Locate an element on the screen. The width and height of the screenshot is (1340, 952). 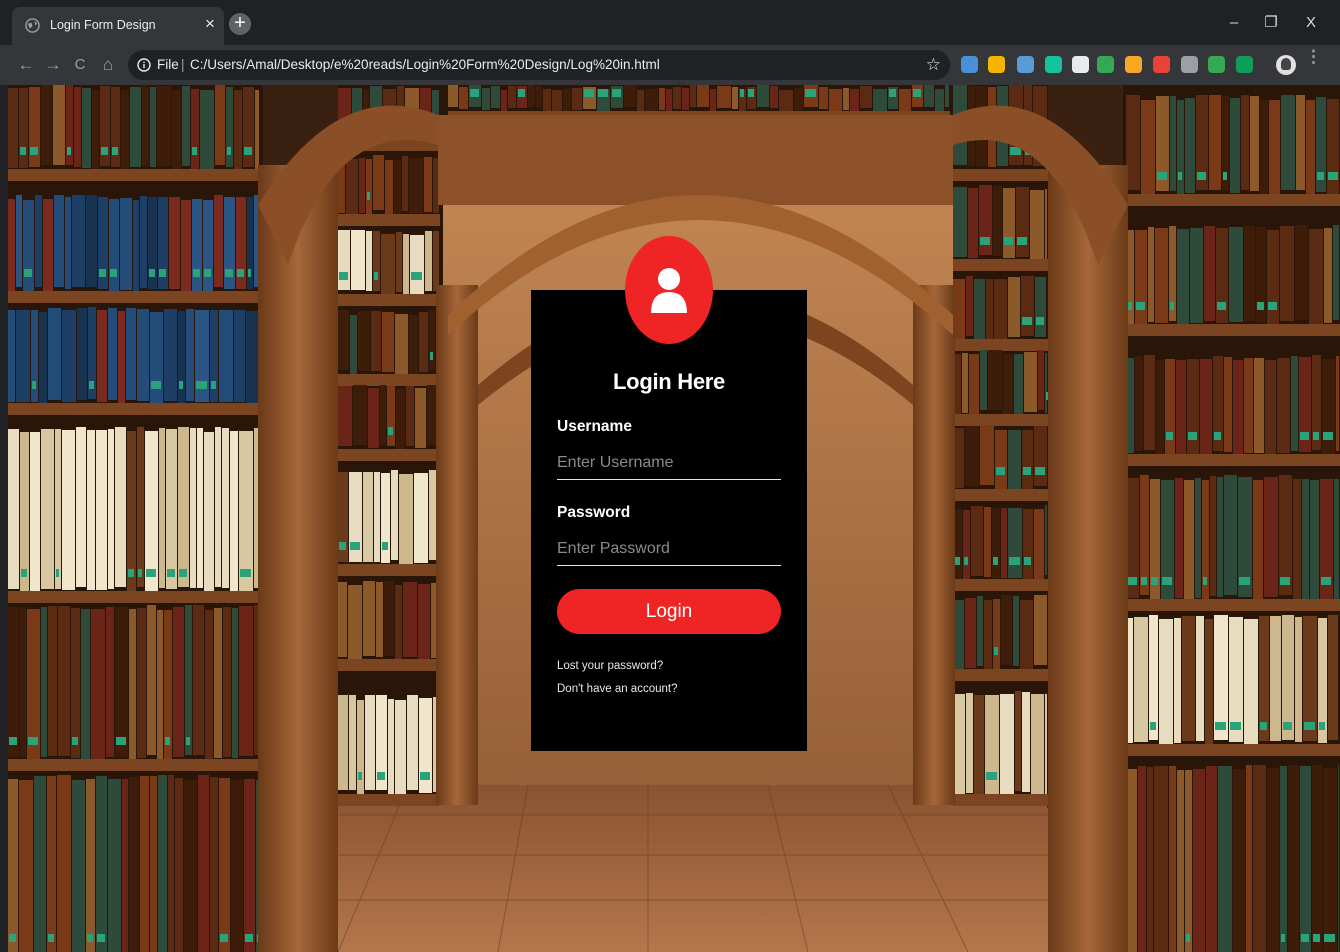
tab-close-icon: × is located at coordinates (210, 24).